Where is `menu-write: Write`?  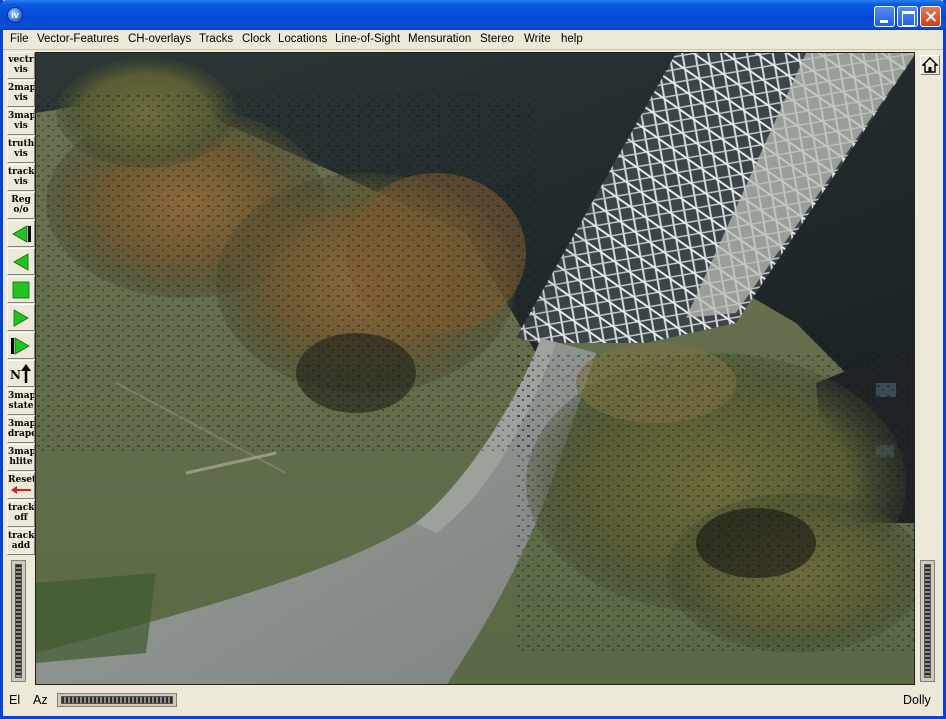 menu-write: Write is located at coordinates (537, 39).